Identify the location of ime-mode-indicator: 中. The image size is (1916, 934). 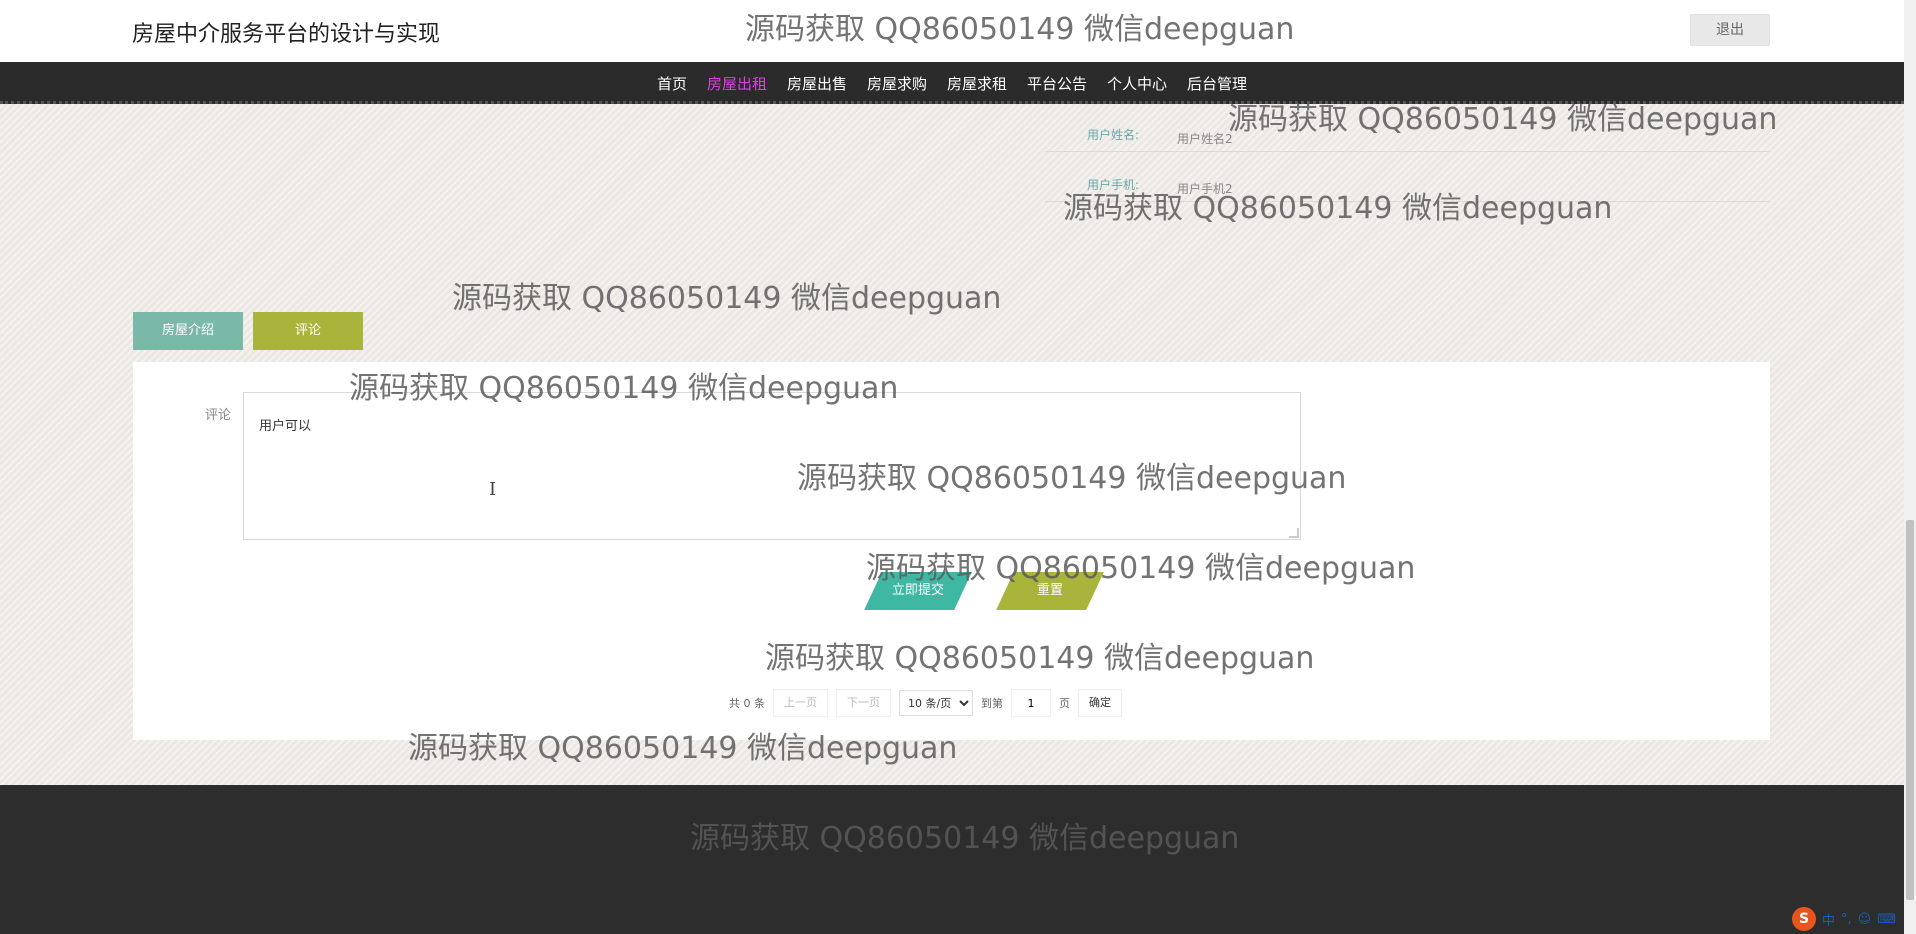
(1828, 919).